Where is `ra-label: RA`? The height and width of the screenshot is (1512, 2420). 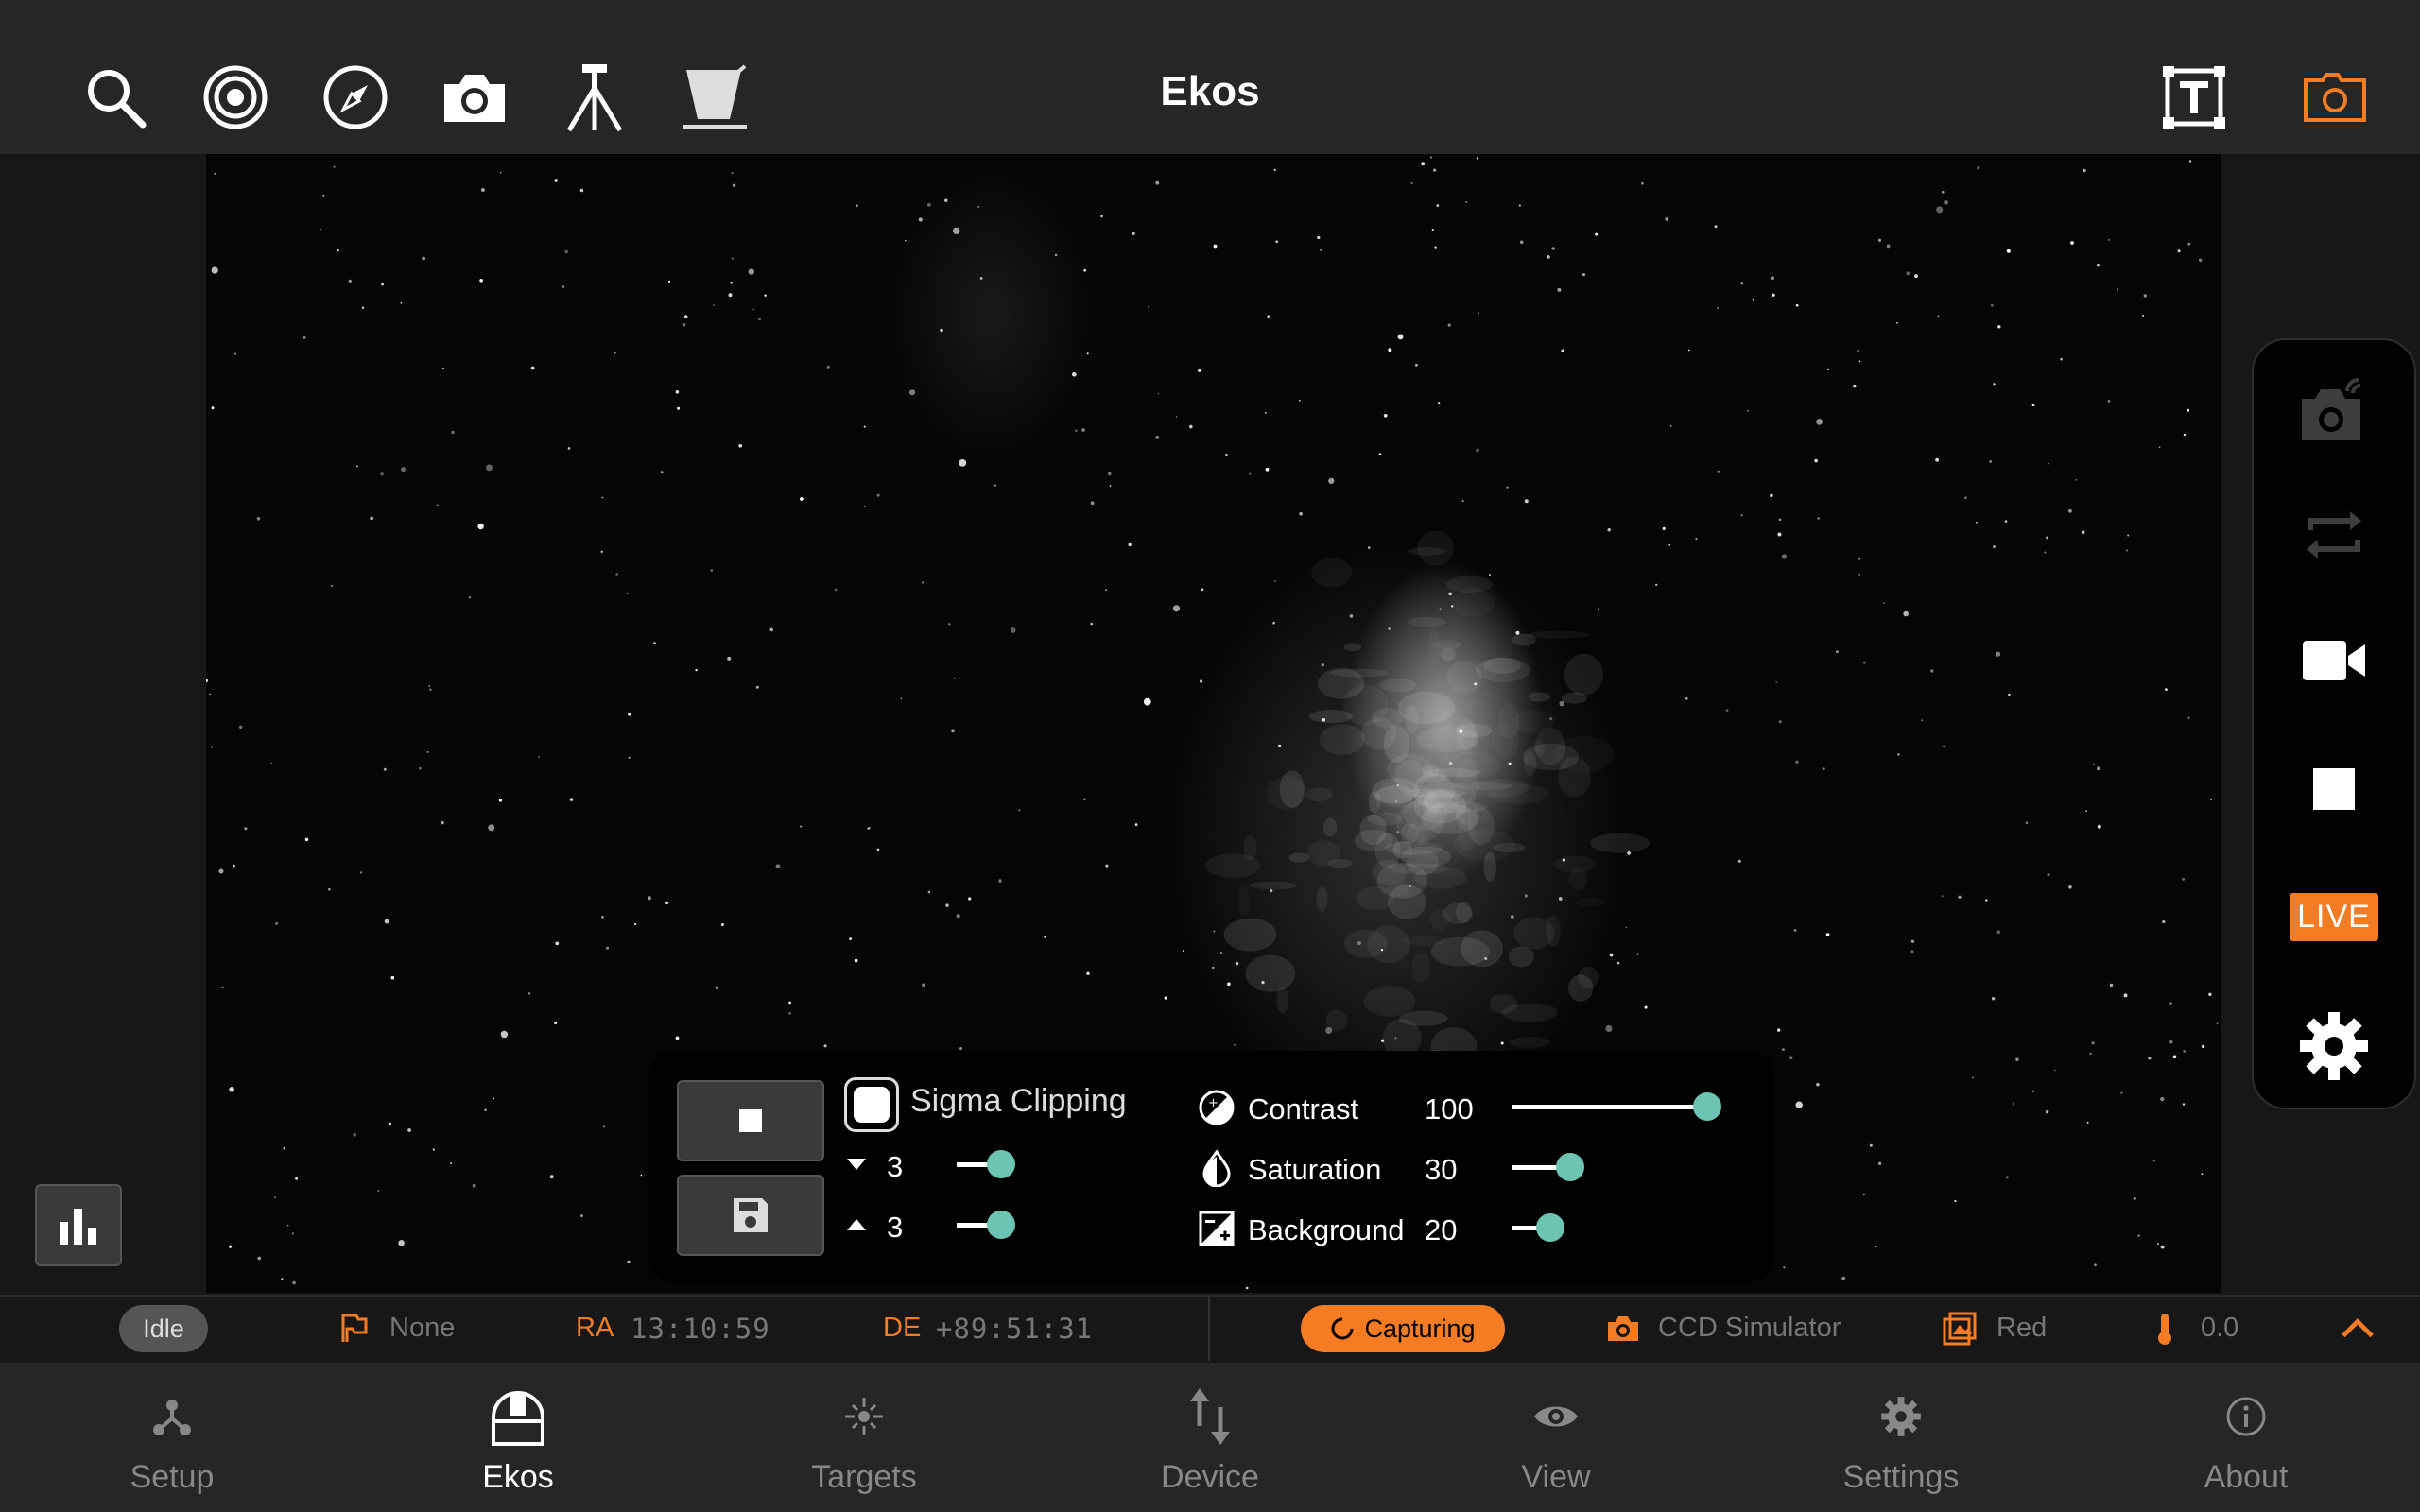
ra-label: RA is located at coordinates (595, 1328).